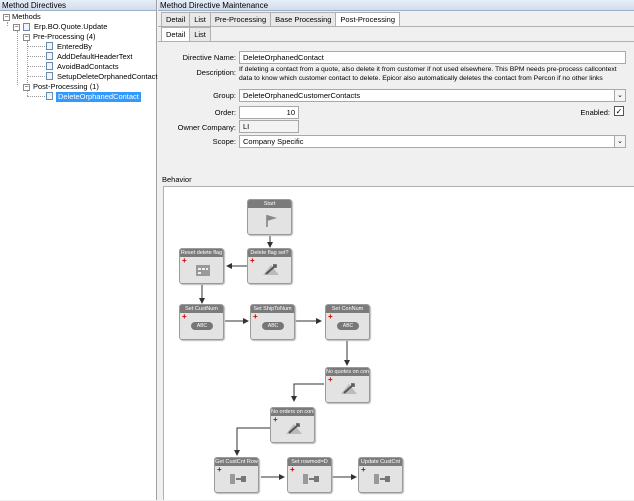  I want to click on calendar-icon, so click(203, 270).